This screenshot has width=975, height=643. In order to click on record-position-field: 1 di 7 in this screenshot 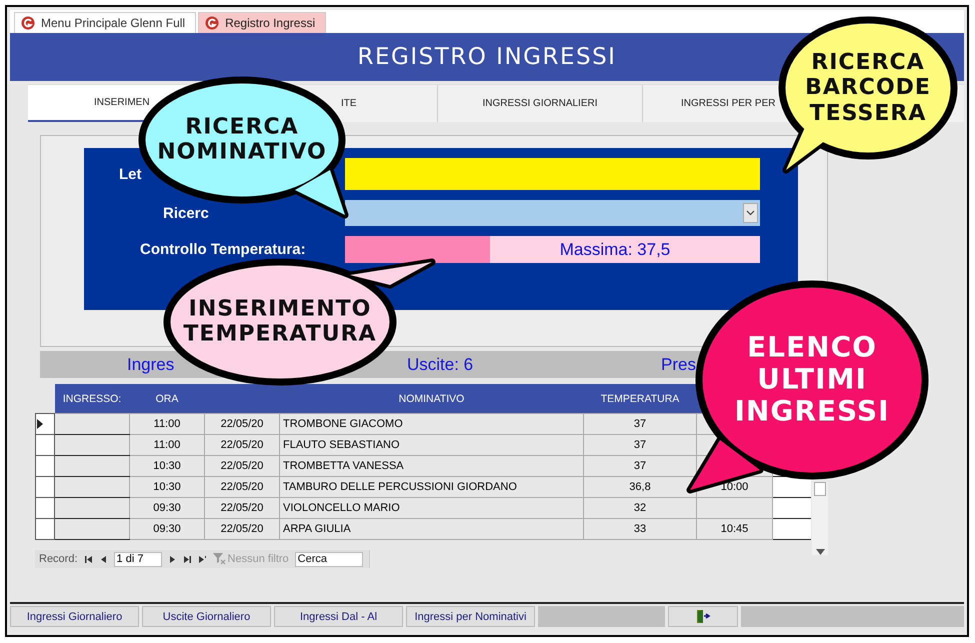, I will do `click(138, 559)`.